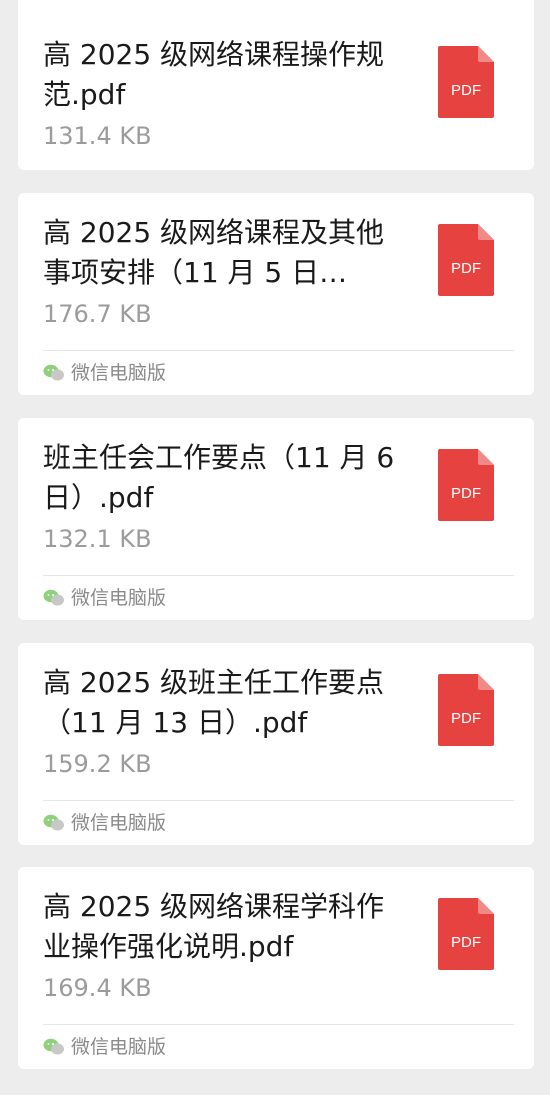  Describe the element at coordinates (97, 764) in the screenshot. I see `file-size: 159.2 KB` at that location.